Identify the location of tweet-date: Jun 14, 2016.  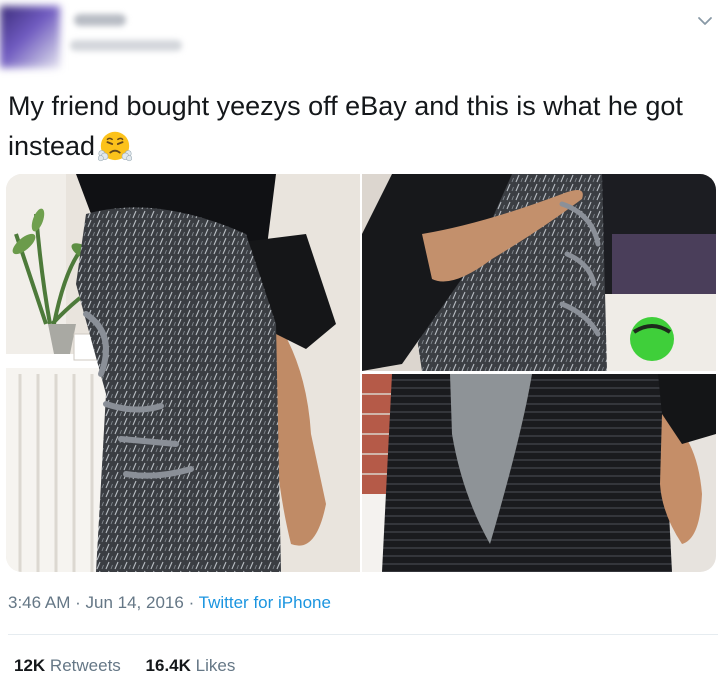
(135, 602).